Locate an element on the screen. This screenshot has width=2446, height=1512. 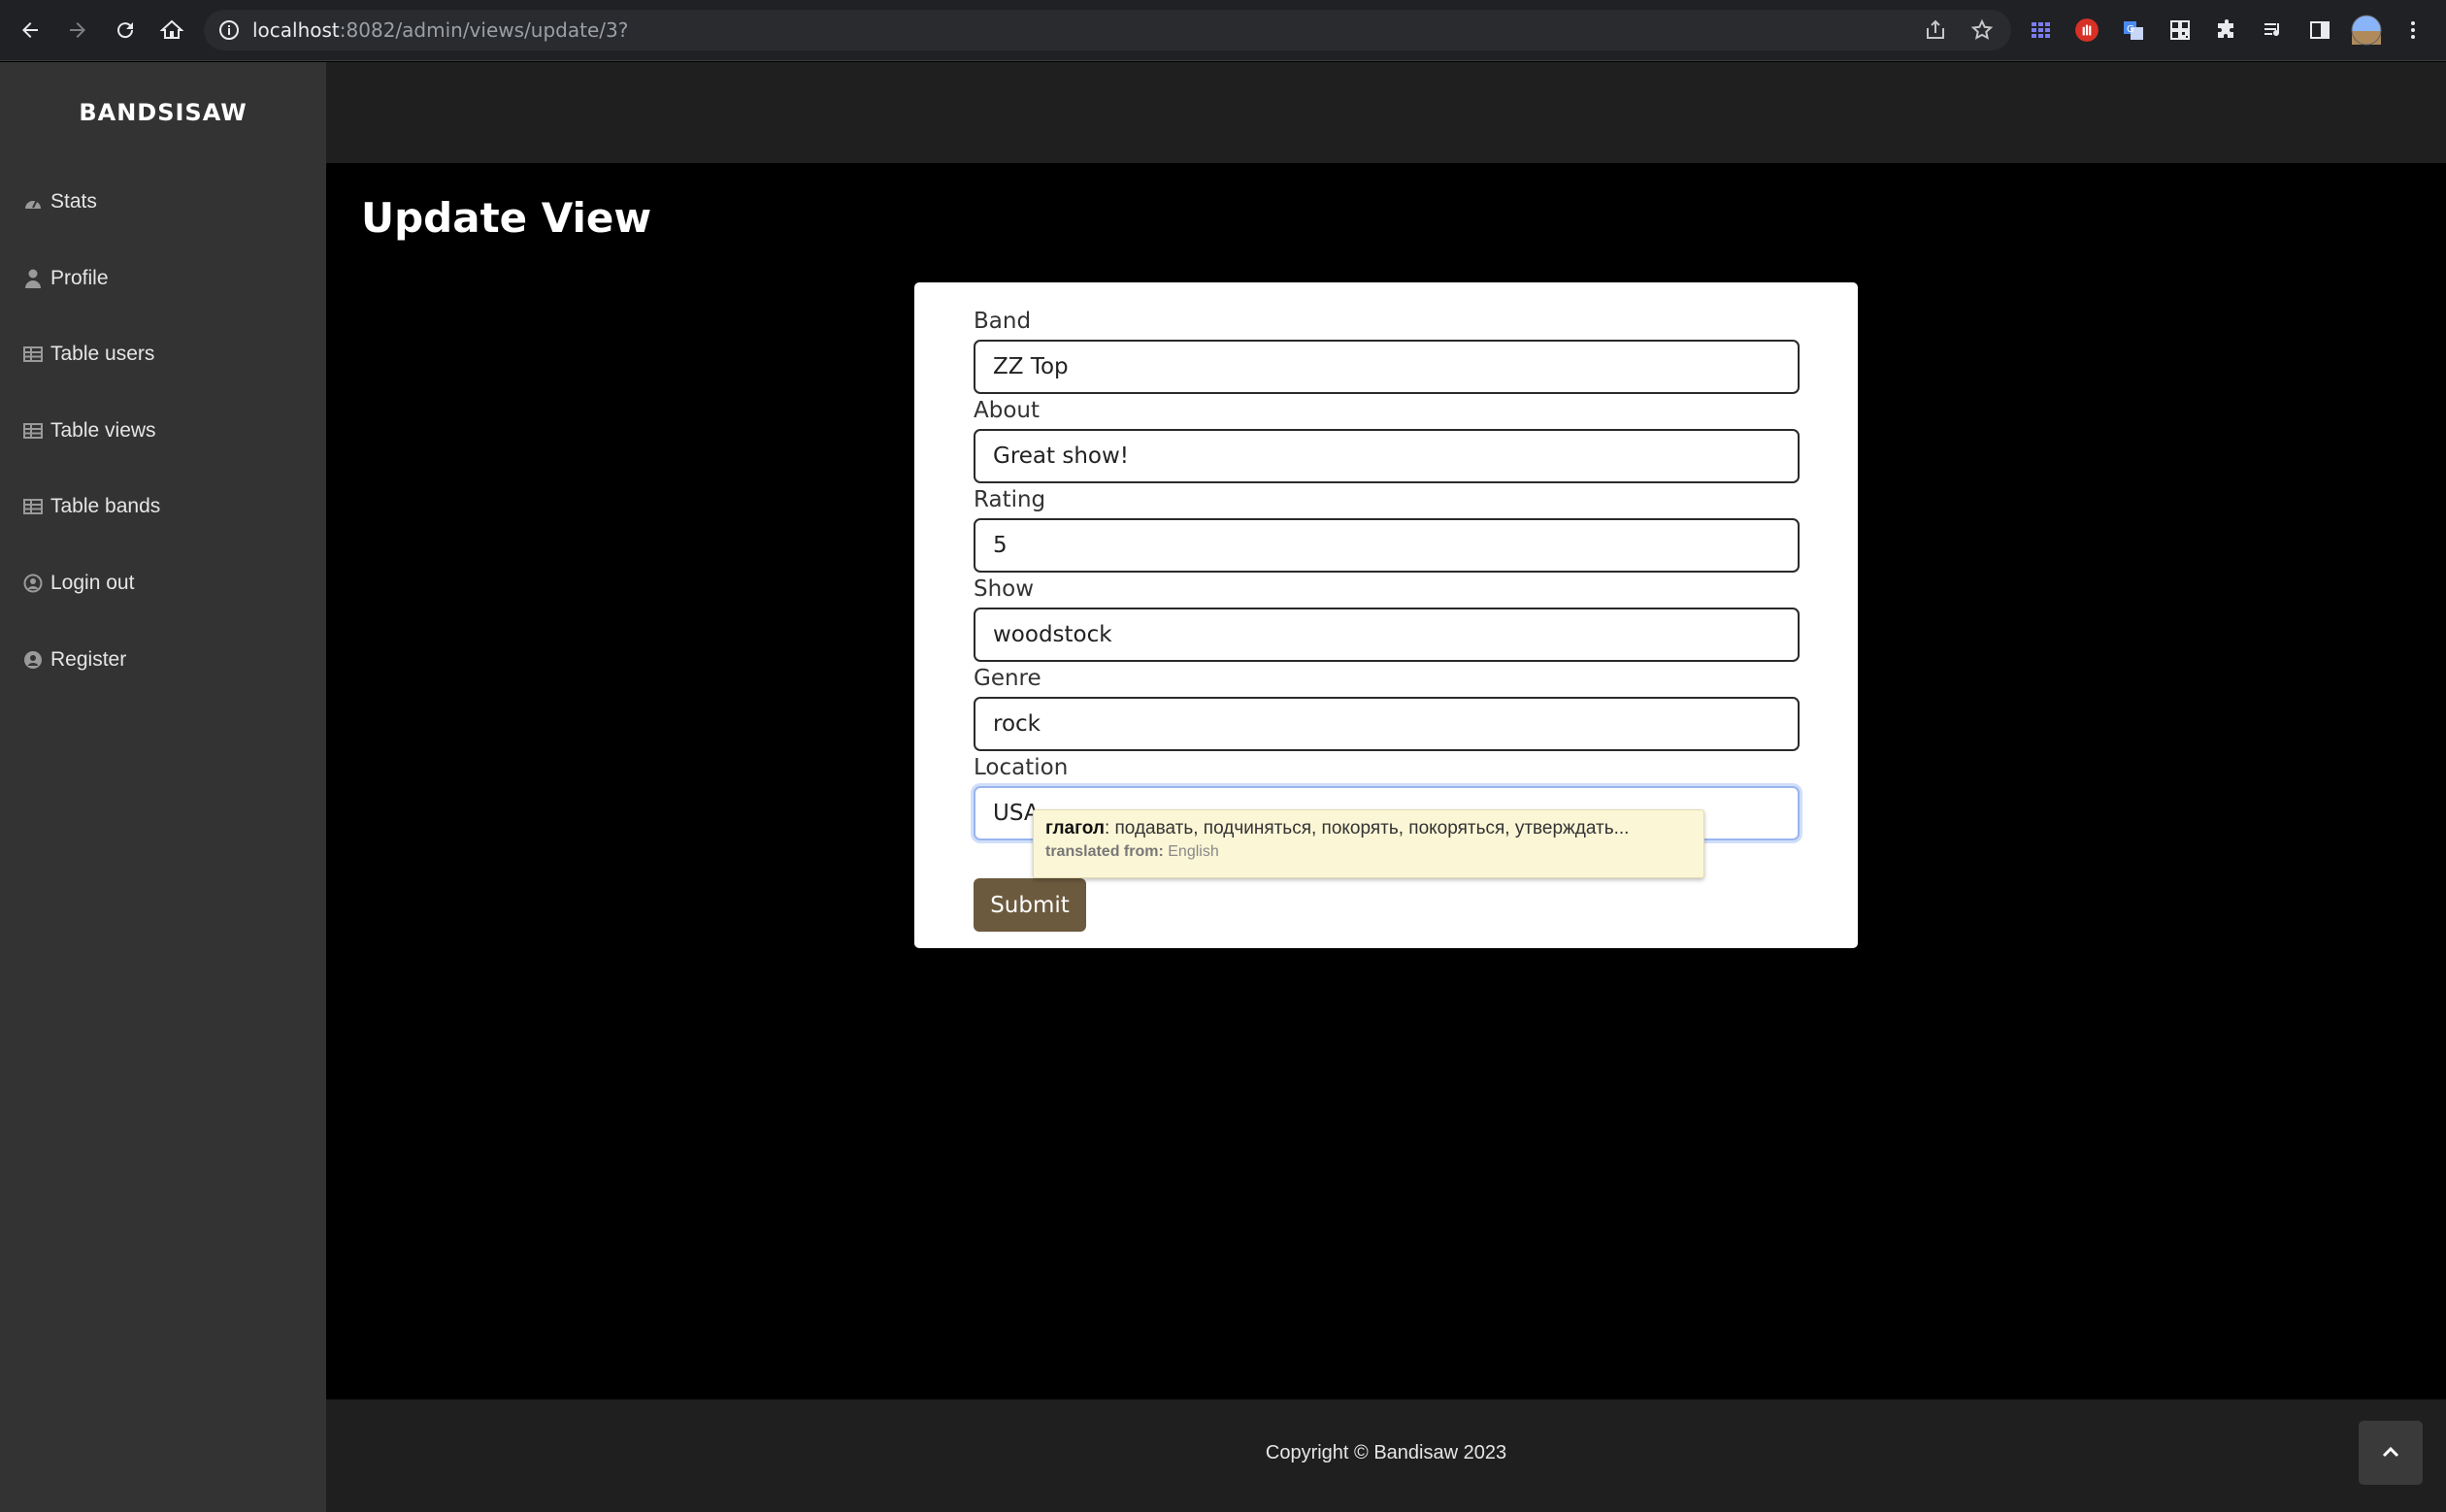
side-panel-icon is located at coordinates (2319, 30).